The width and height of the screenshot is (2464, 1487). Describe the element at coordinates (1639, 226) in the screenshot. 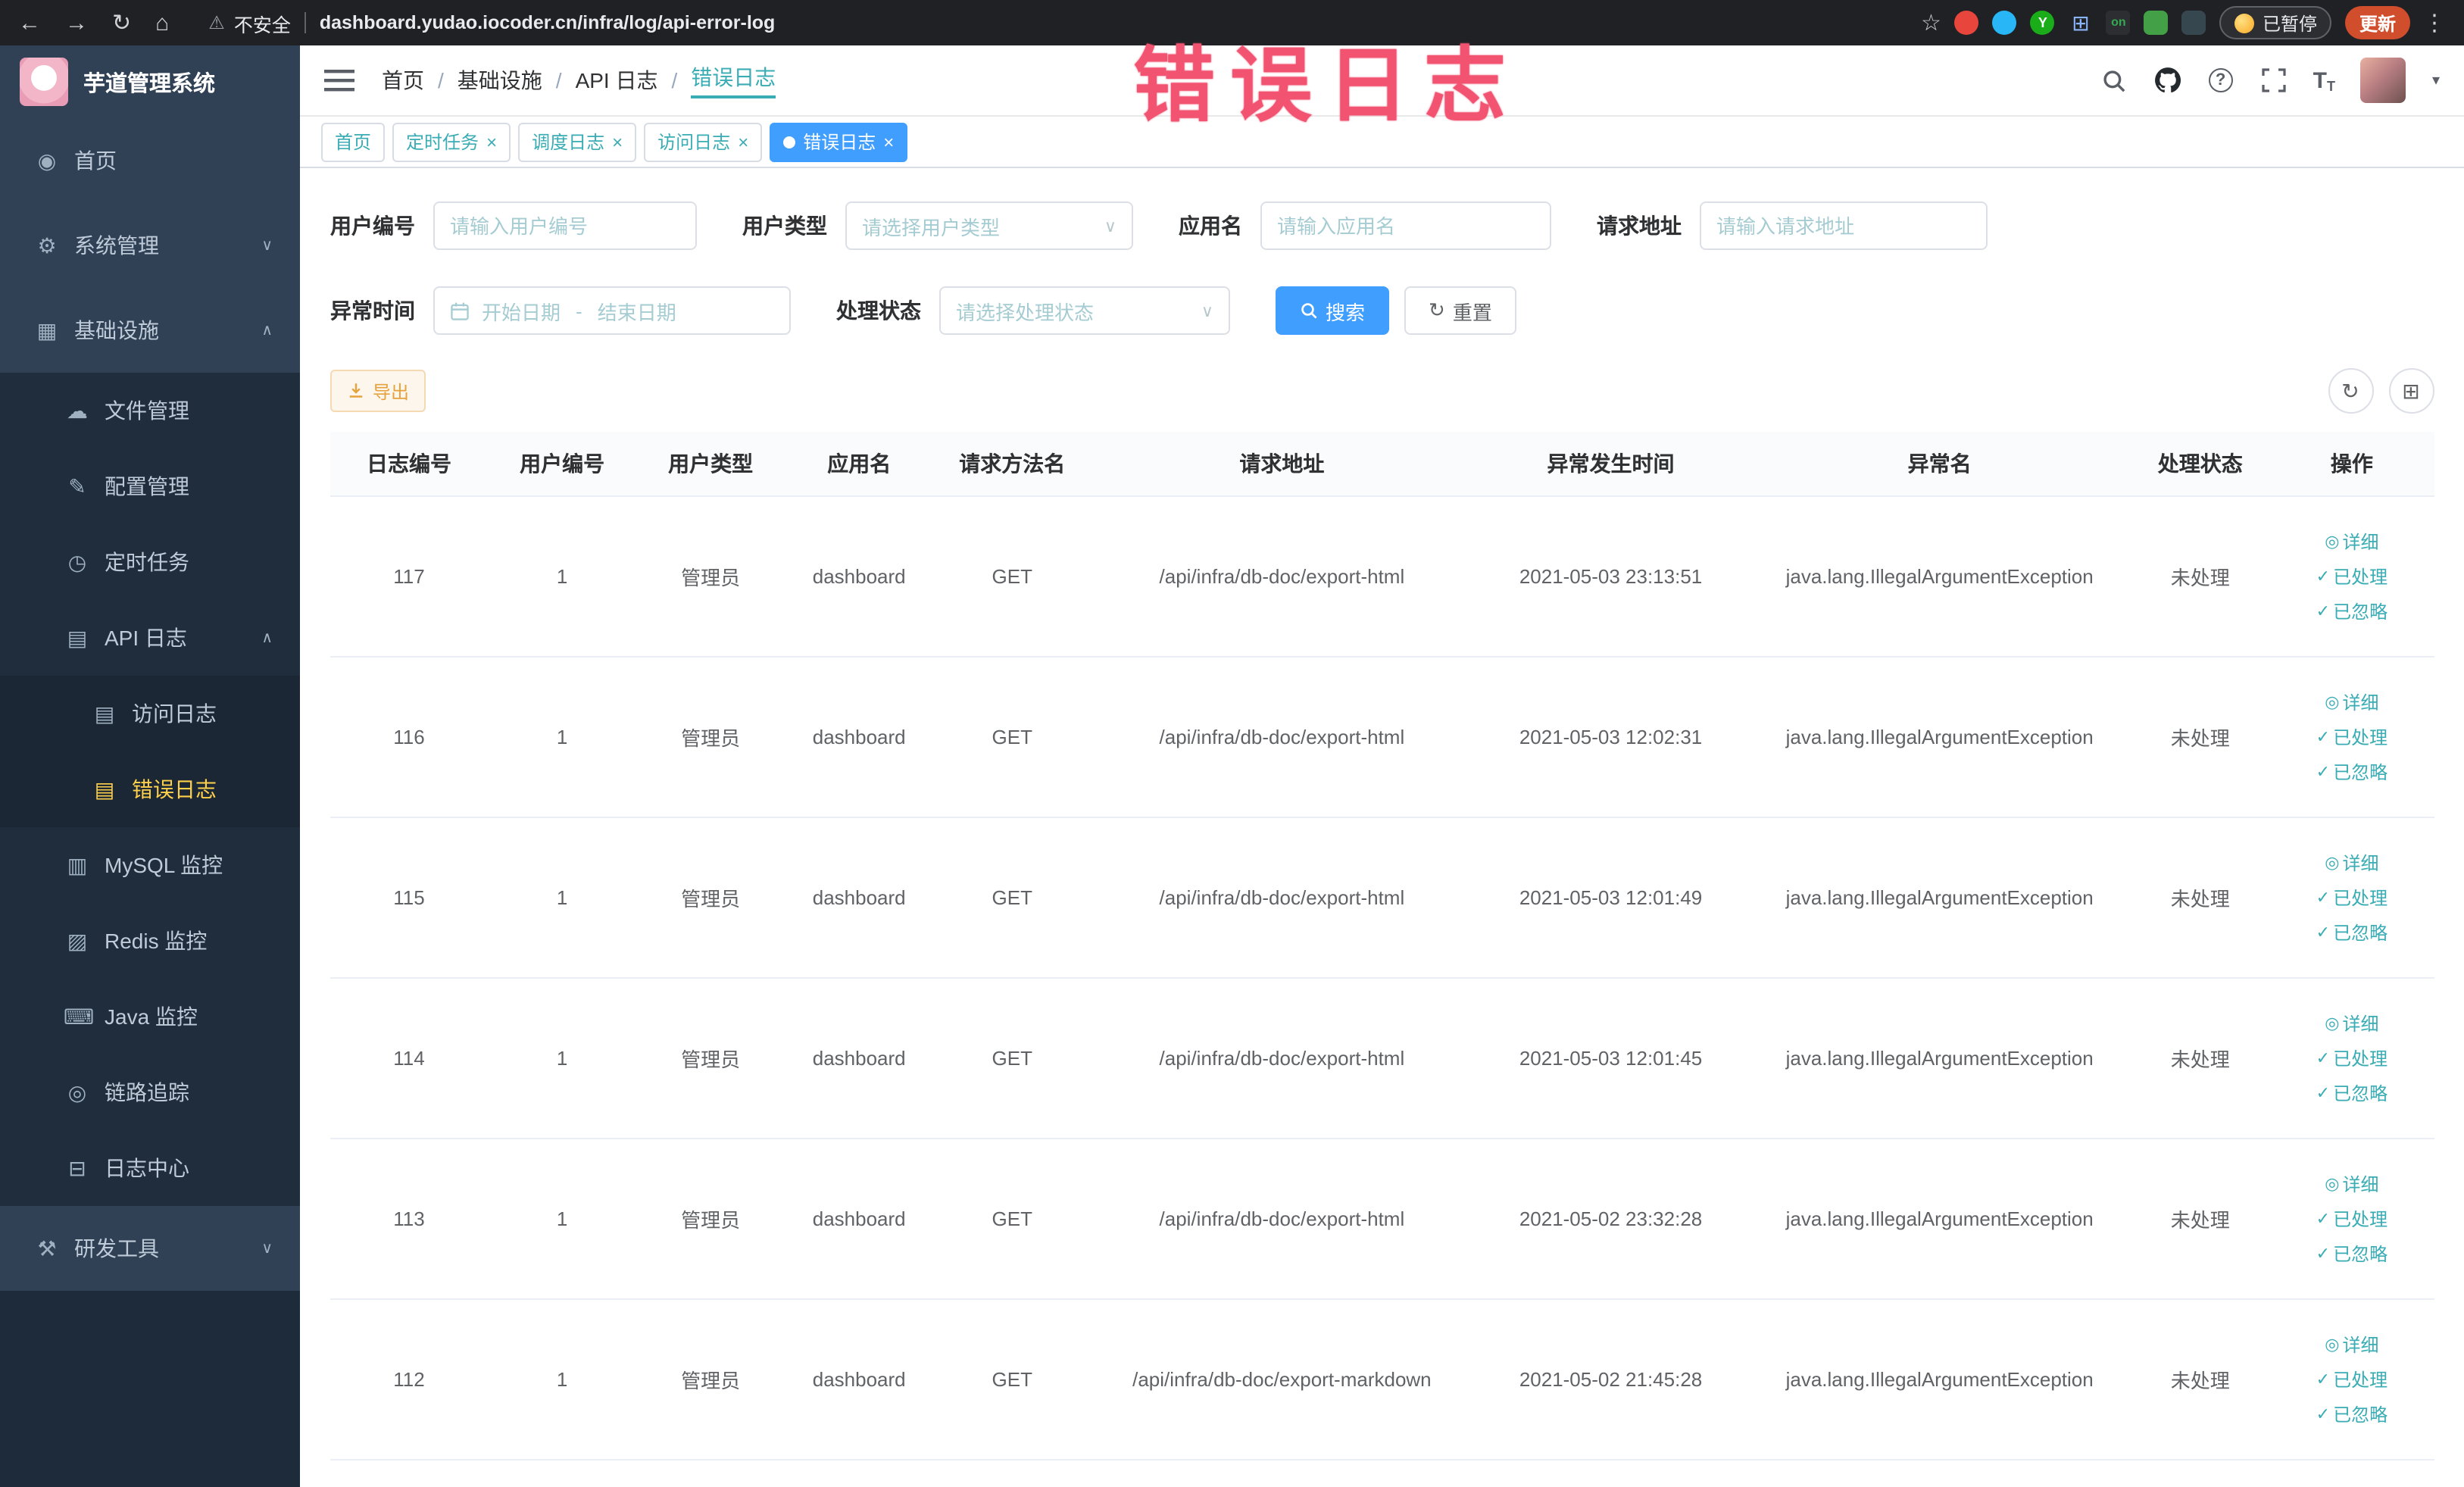

I see `request-url-label: 请求地址` at that location.